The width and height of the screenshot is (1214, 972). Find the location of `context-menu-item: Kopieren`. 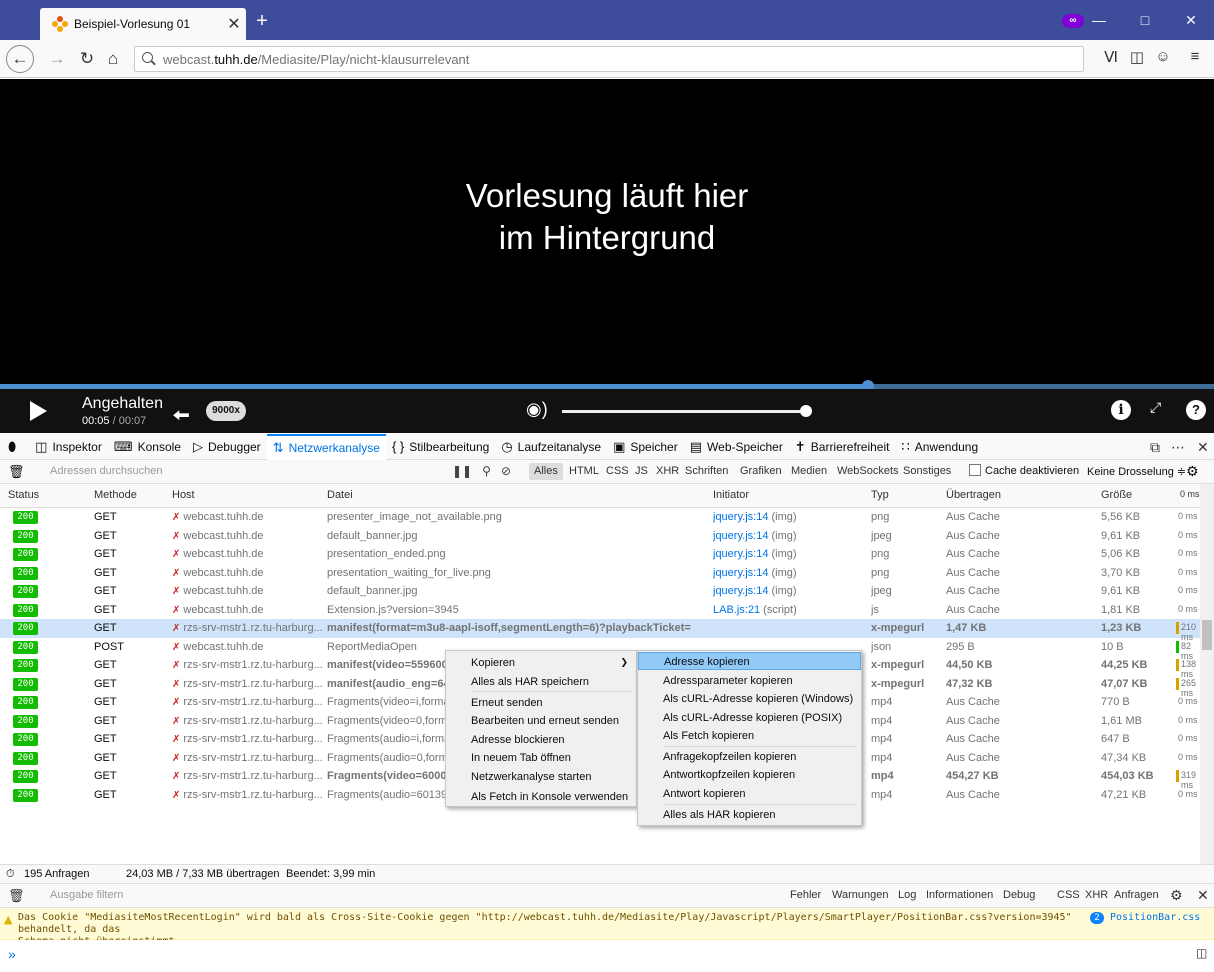

context-menu-item: Kopieren is located at coordinates (541, 663).